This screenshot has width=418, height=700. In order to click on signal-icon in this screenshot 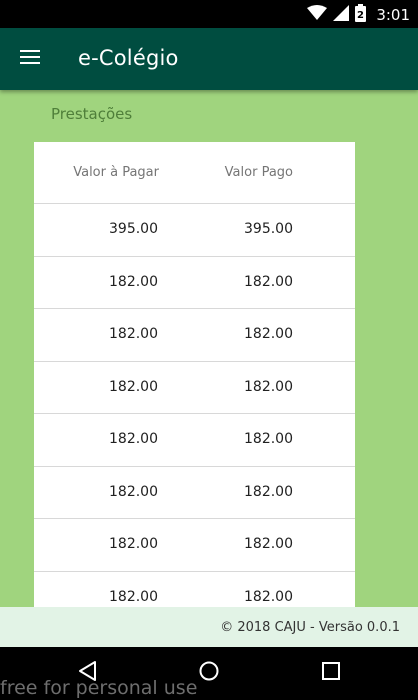, I will do `click(341, 15)`.